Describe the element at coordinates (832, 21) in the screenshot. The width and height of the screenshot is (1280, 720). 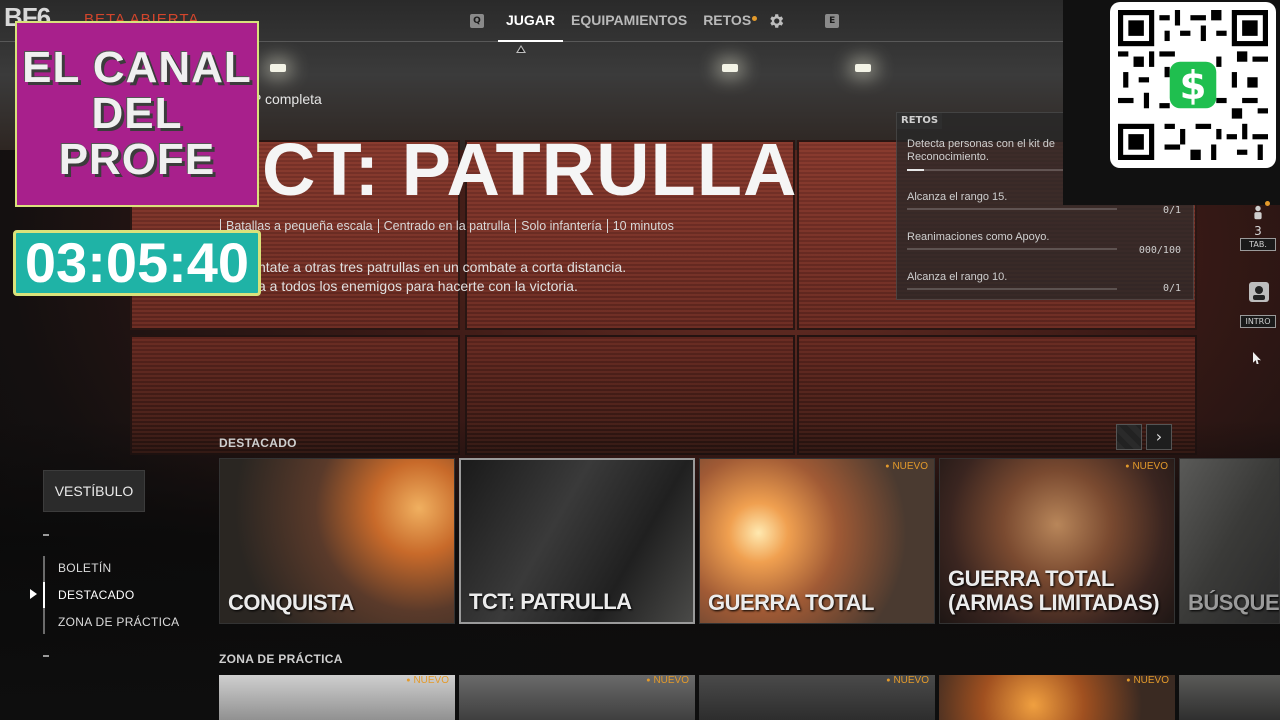
I see `key-hint-e: E` at that location.